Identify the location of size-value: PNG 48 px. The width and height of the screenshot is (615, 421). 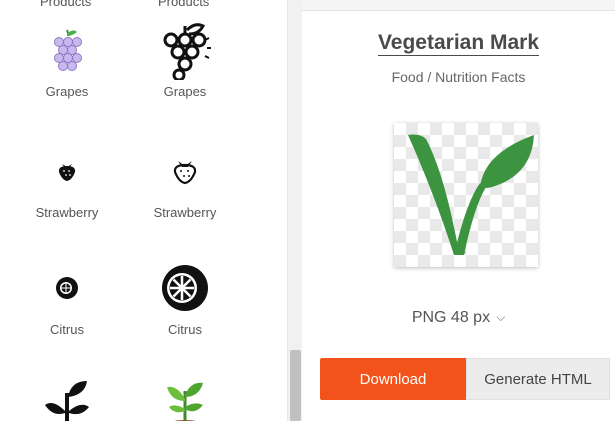
(451, 317).